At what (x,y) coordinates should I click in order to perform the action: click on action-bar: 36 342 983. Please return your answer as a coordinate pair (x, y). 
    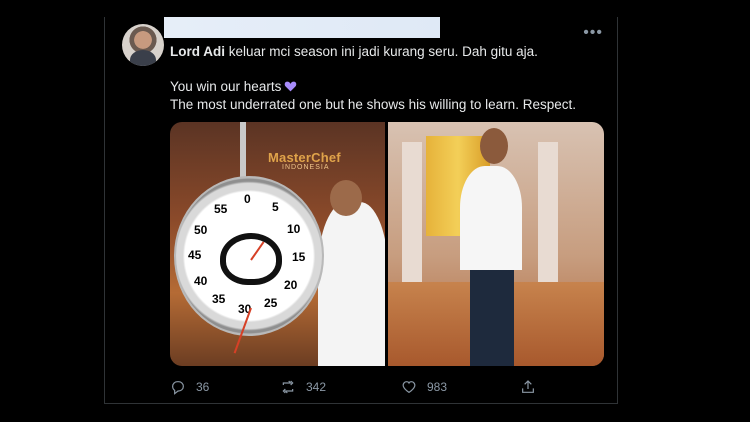
    Looking at the image, I should click on (380, 387).